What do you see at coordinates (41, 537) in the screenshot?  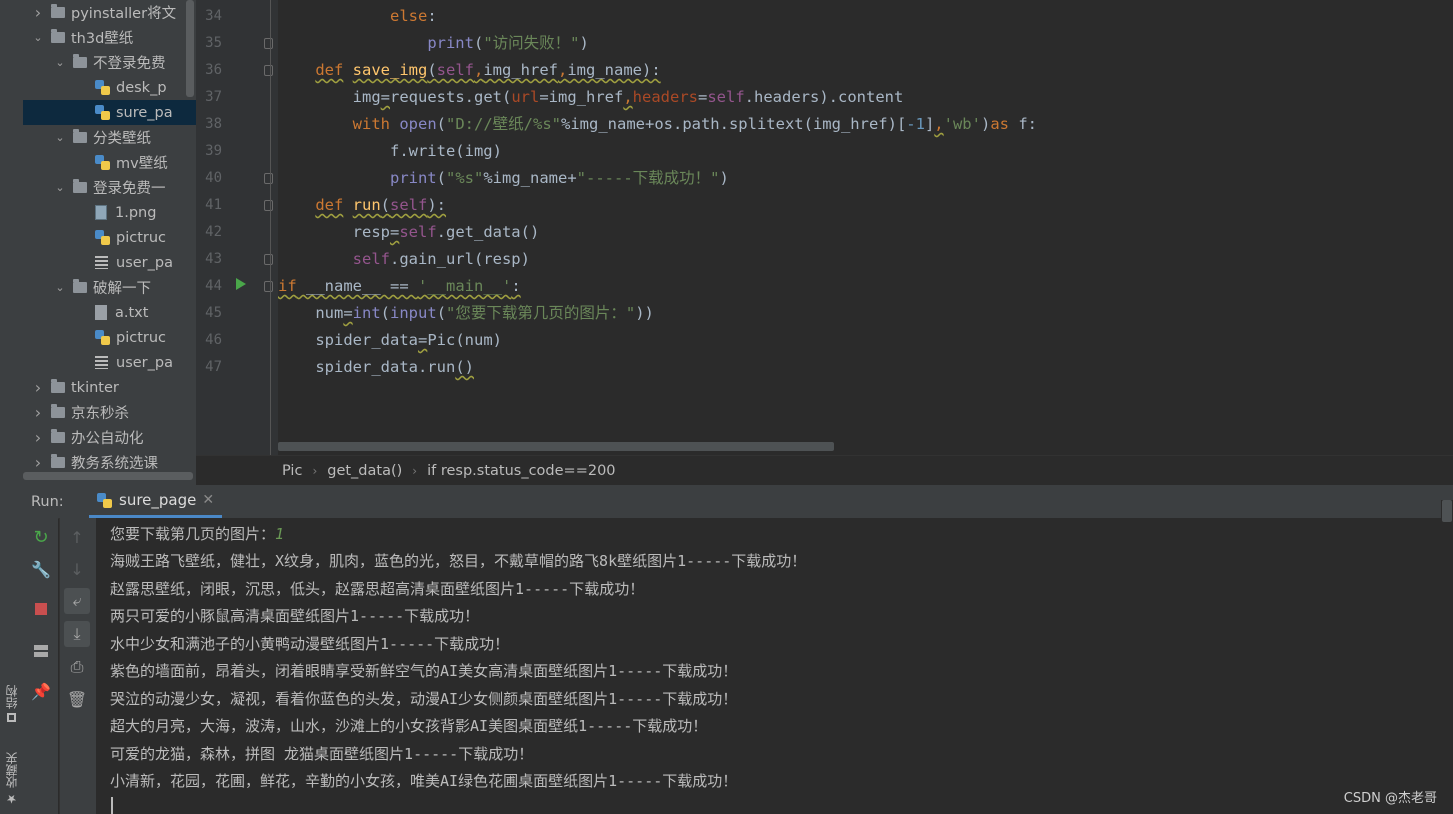 I see `rerun-icon: ↻` at bounding box center [41, 537].